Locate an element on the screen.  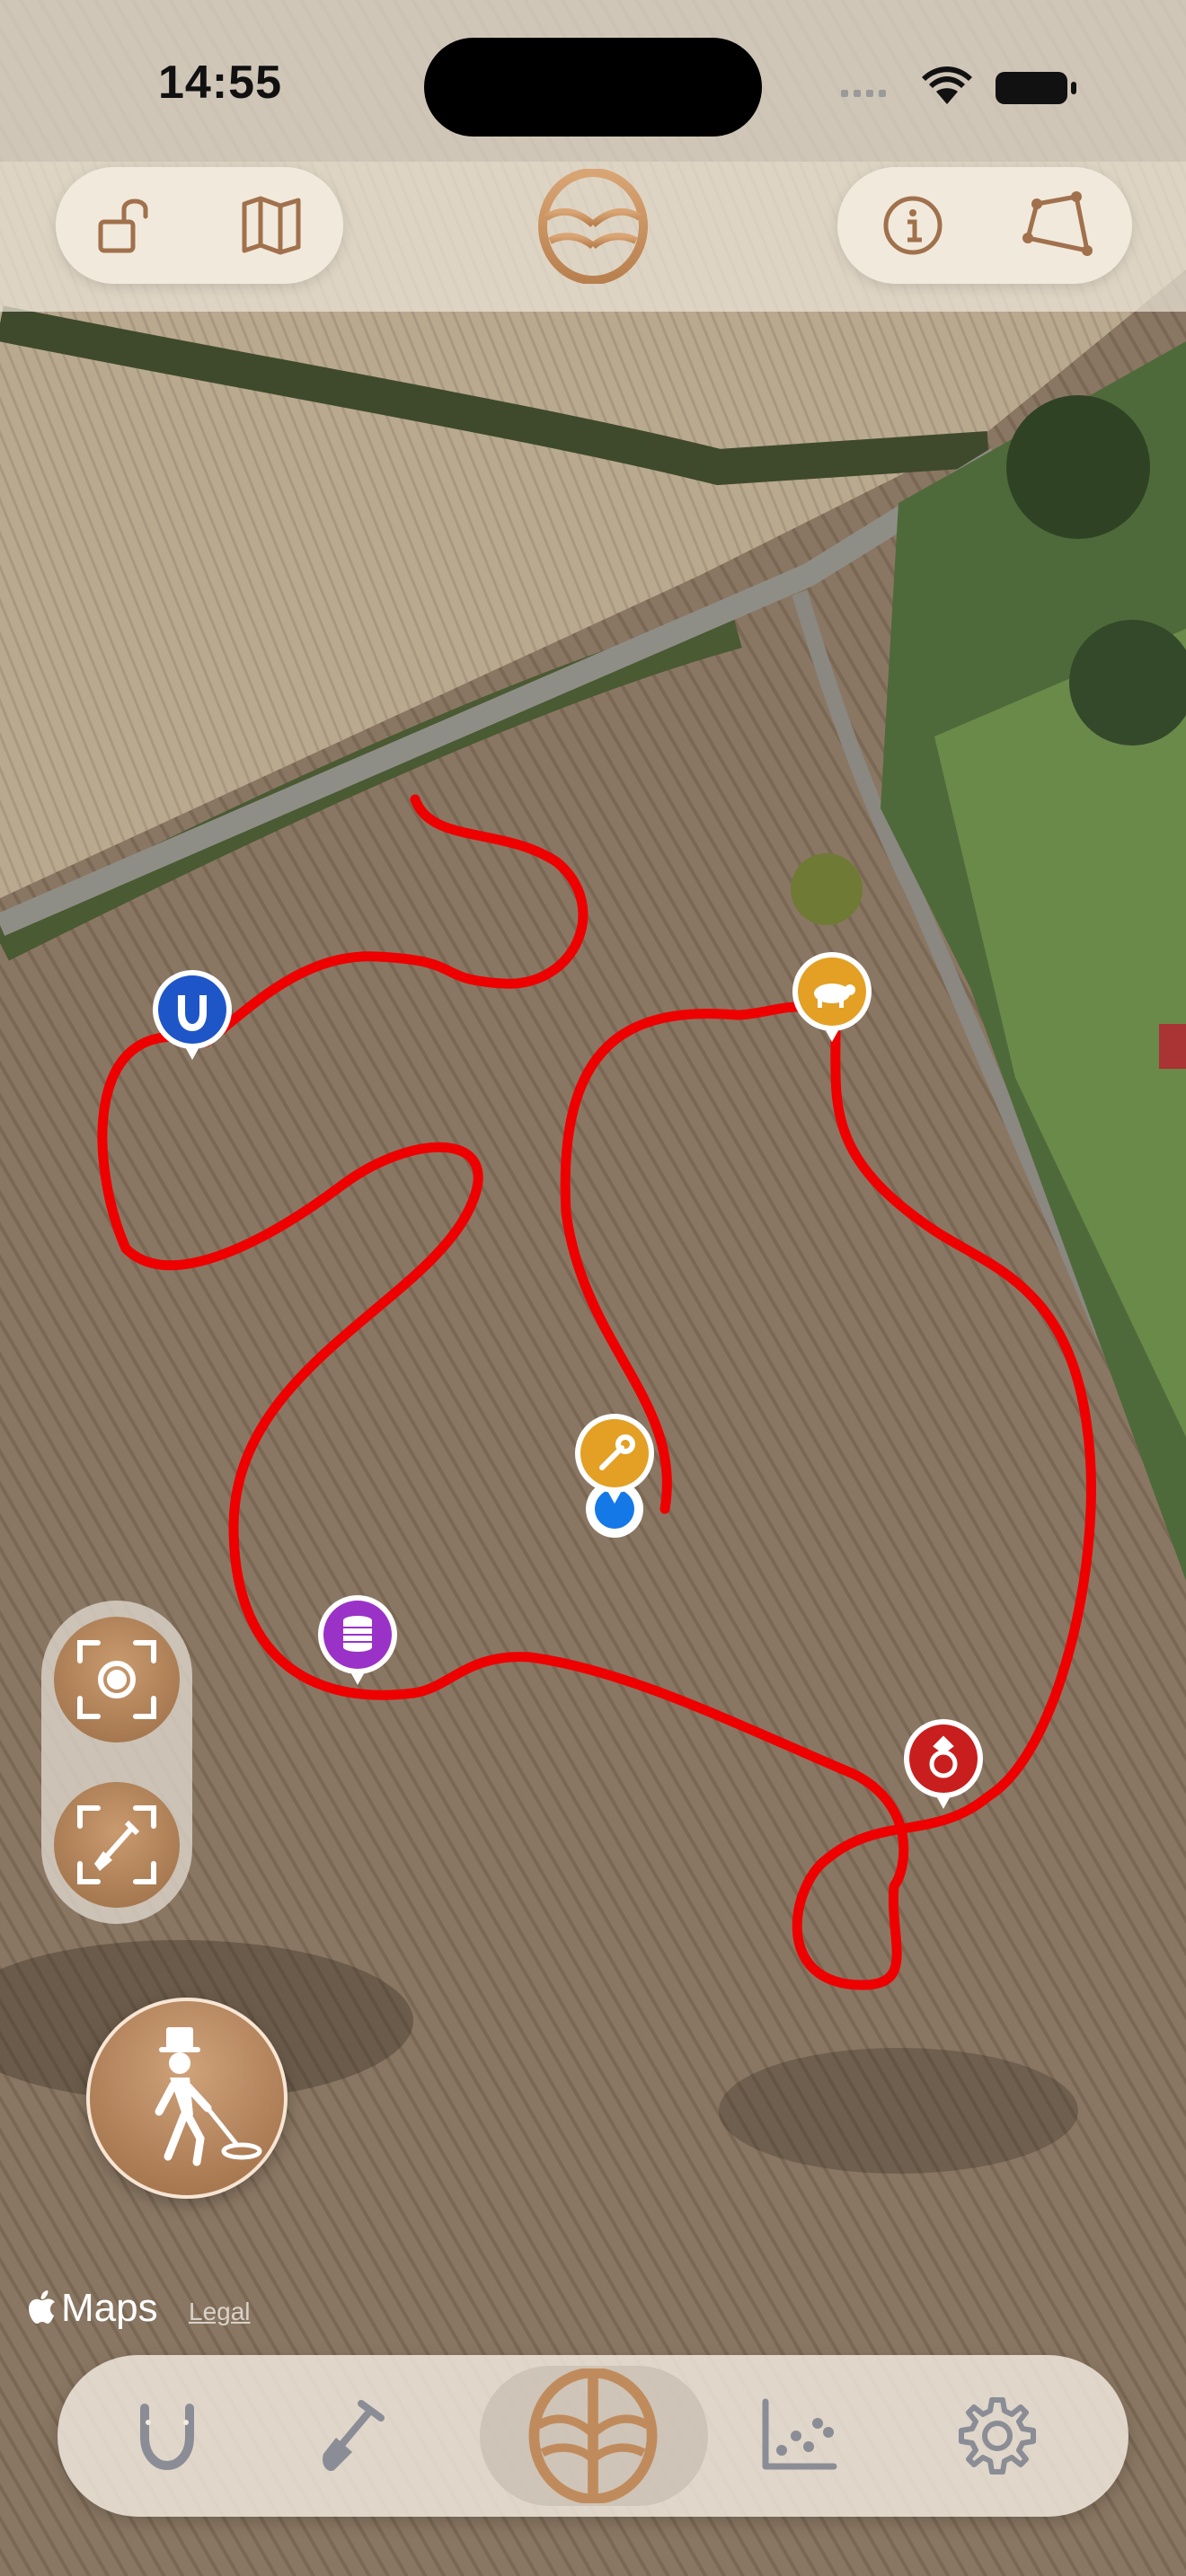
tab-statistics is located at coordinates (798, 2436).